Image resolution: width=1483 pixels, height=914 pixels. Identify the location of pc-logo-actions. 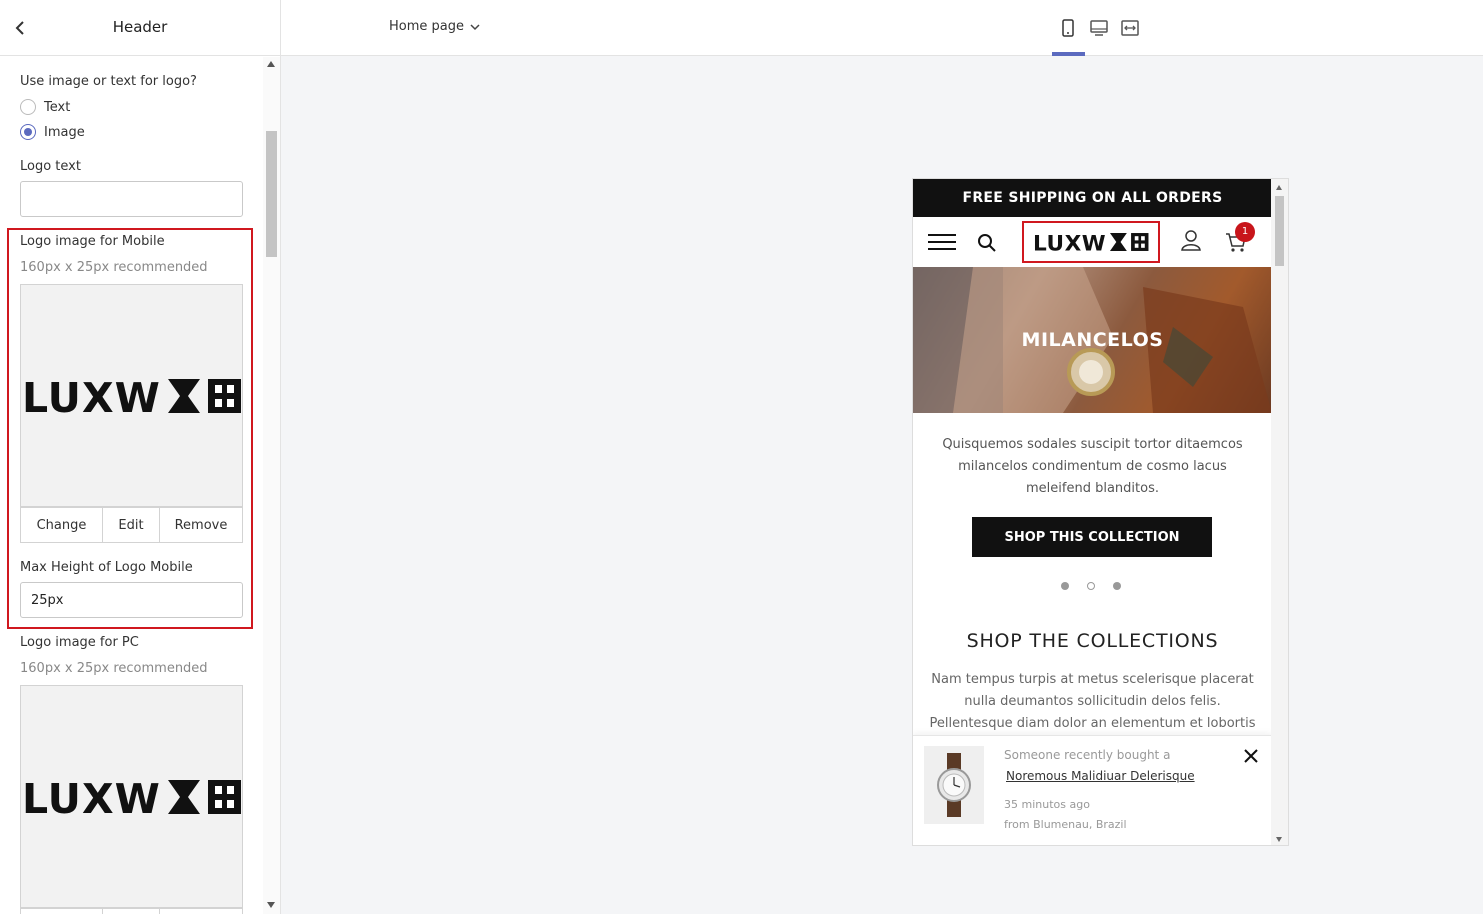
(131, 911).